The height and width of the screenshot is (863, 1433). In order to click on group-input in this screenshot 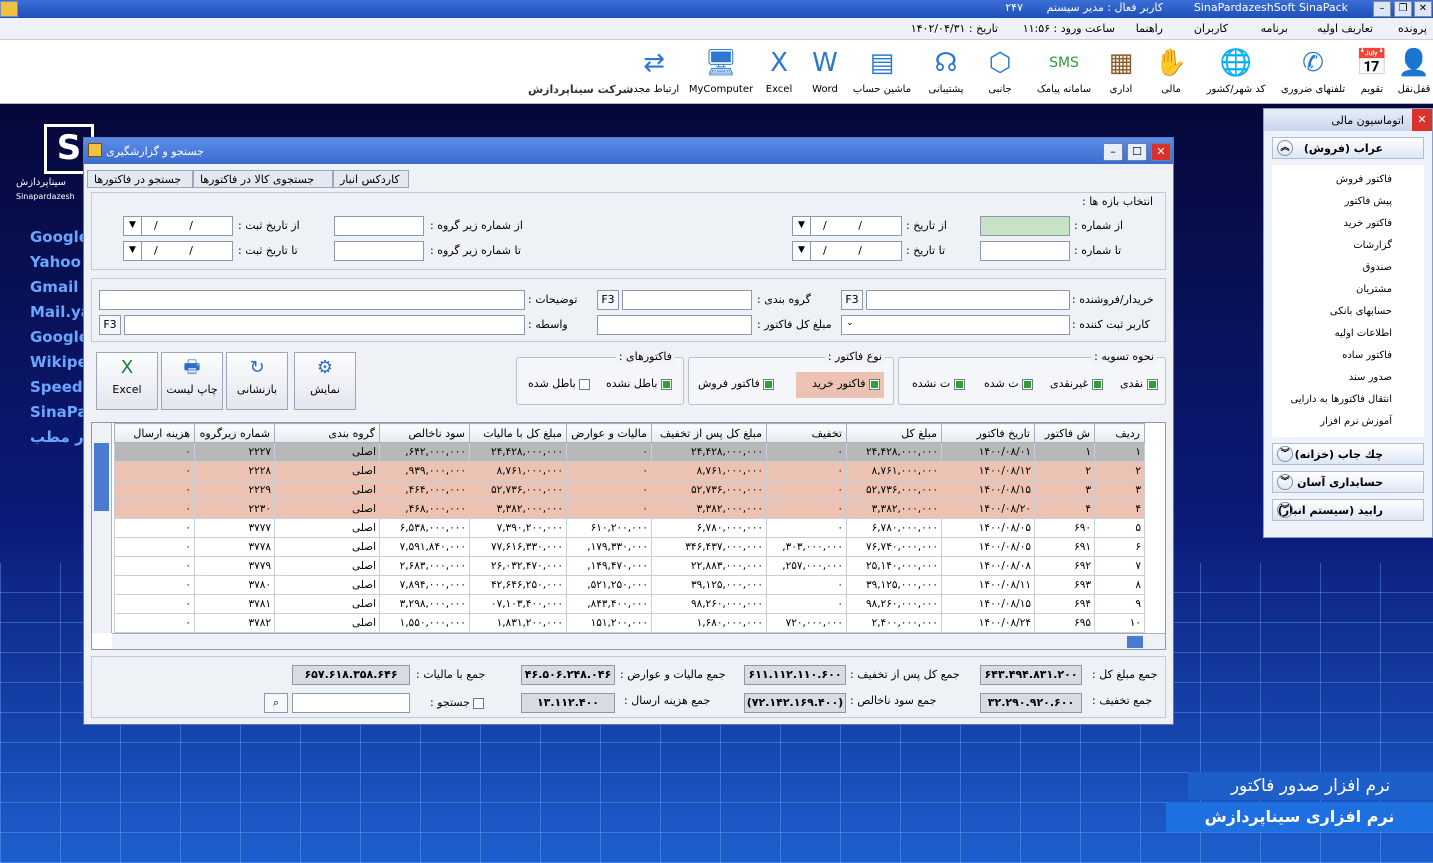, I will do `click(687, 300)`.